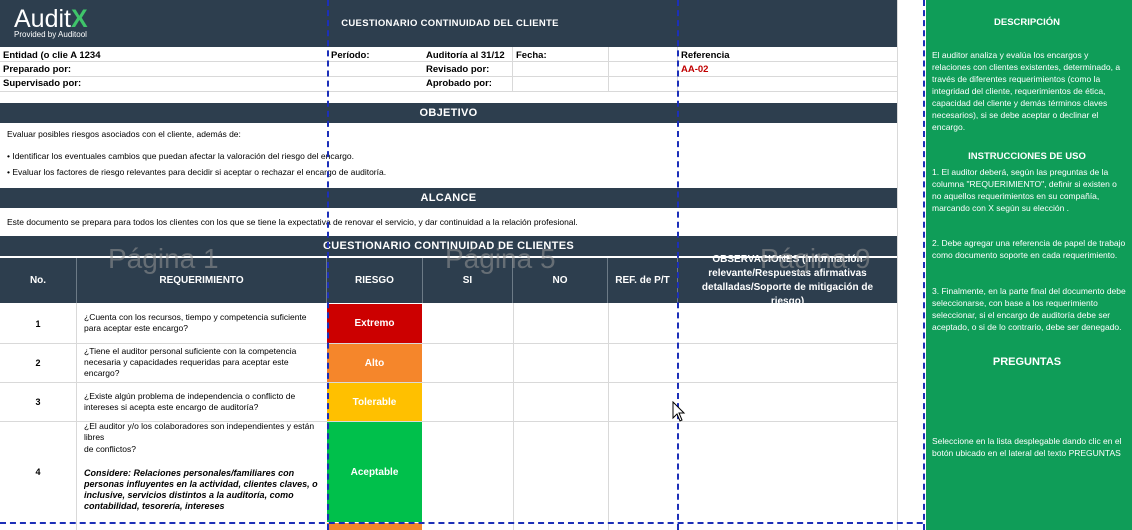  I want to click on row-3-risk: Tolerable, so click(374, 402).